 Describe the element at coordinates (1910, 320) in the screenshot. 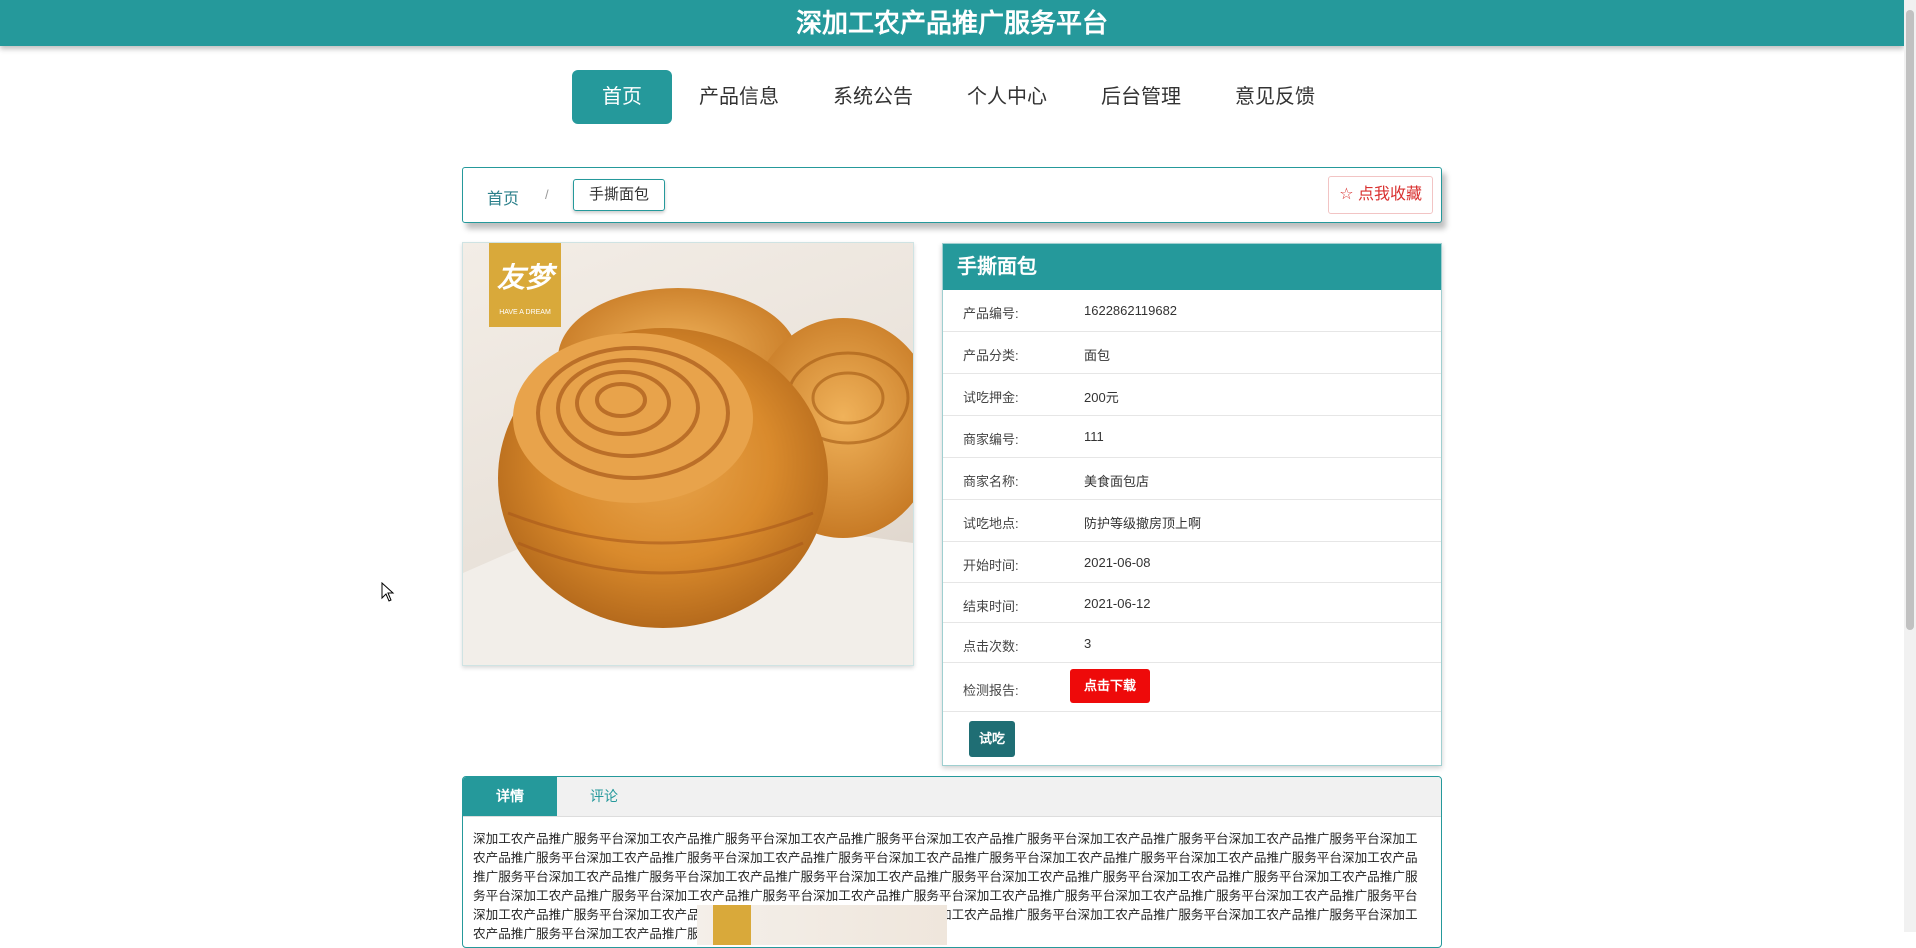

I see `scrollbar-thumb` at that location.